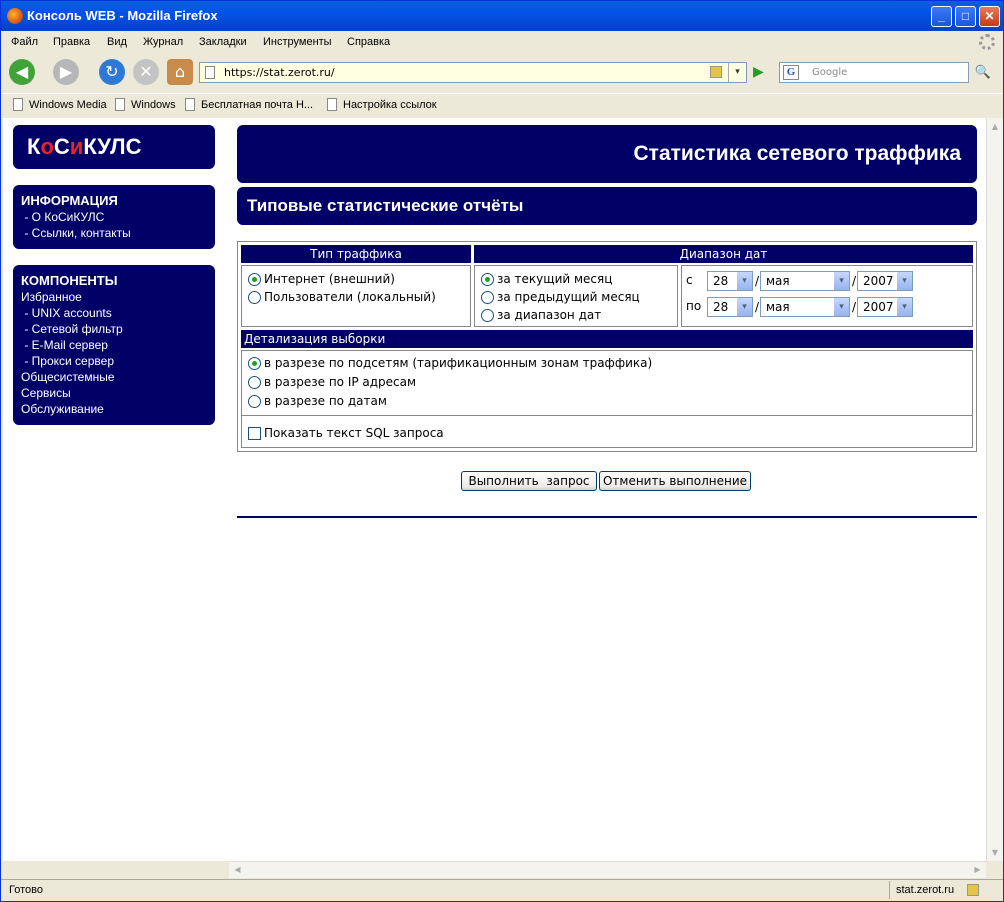 The width and height of the screenshot is (1004, 902). What do you see at coordinates (114, 345) in the screenshot?
I see `link-email-server: - E-Mail сервер` at bounding box center [114, 345].